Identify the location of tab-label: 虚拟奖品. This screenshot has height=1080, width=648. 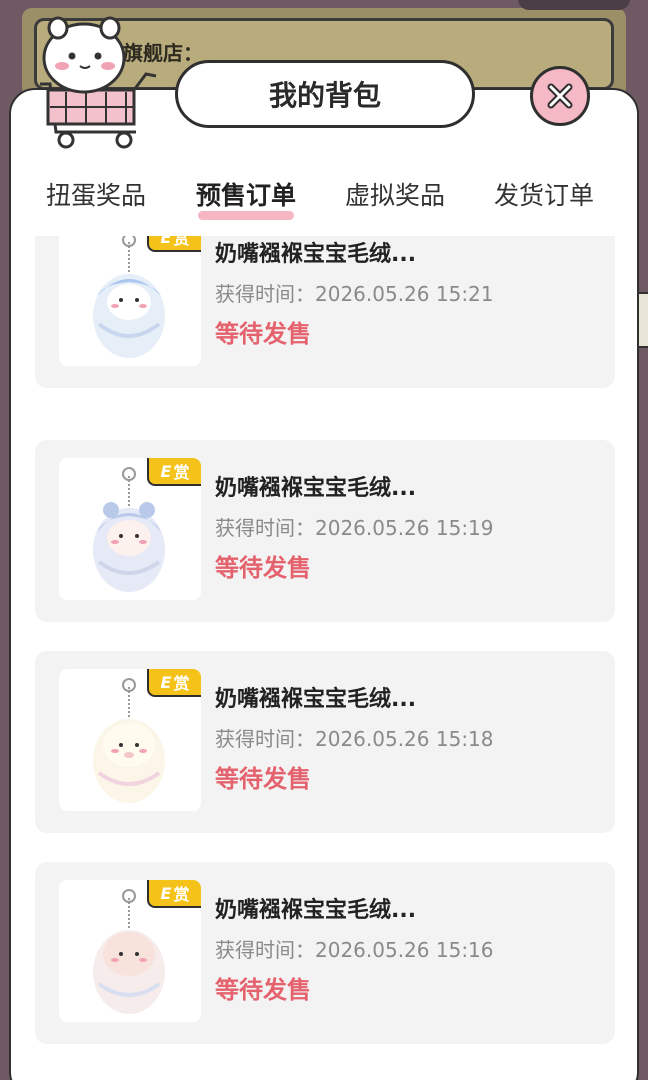
(395, 195).